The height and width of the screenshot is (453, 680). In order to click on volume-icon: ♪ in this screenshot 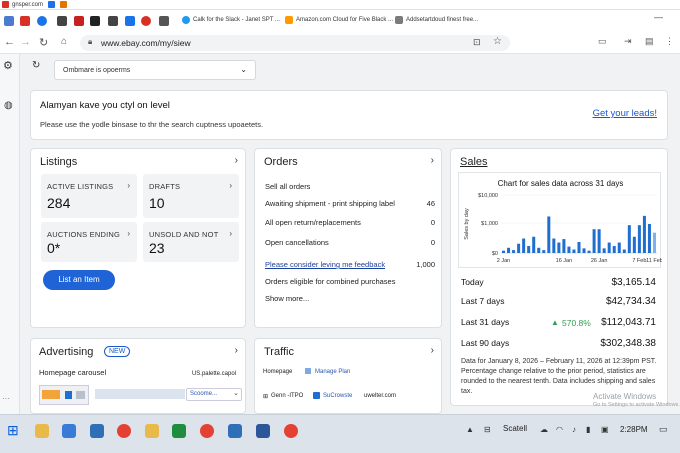, I will do `click(574, 429)`.